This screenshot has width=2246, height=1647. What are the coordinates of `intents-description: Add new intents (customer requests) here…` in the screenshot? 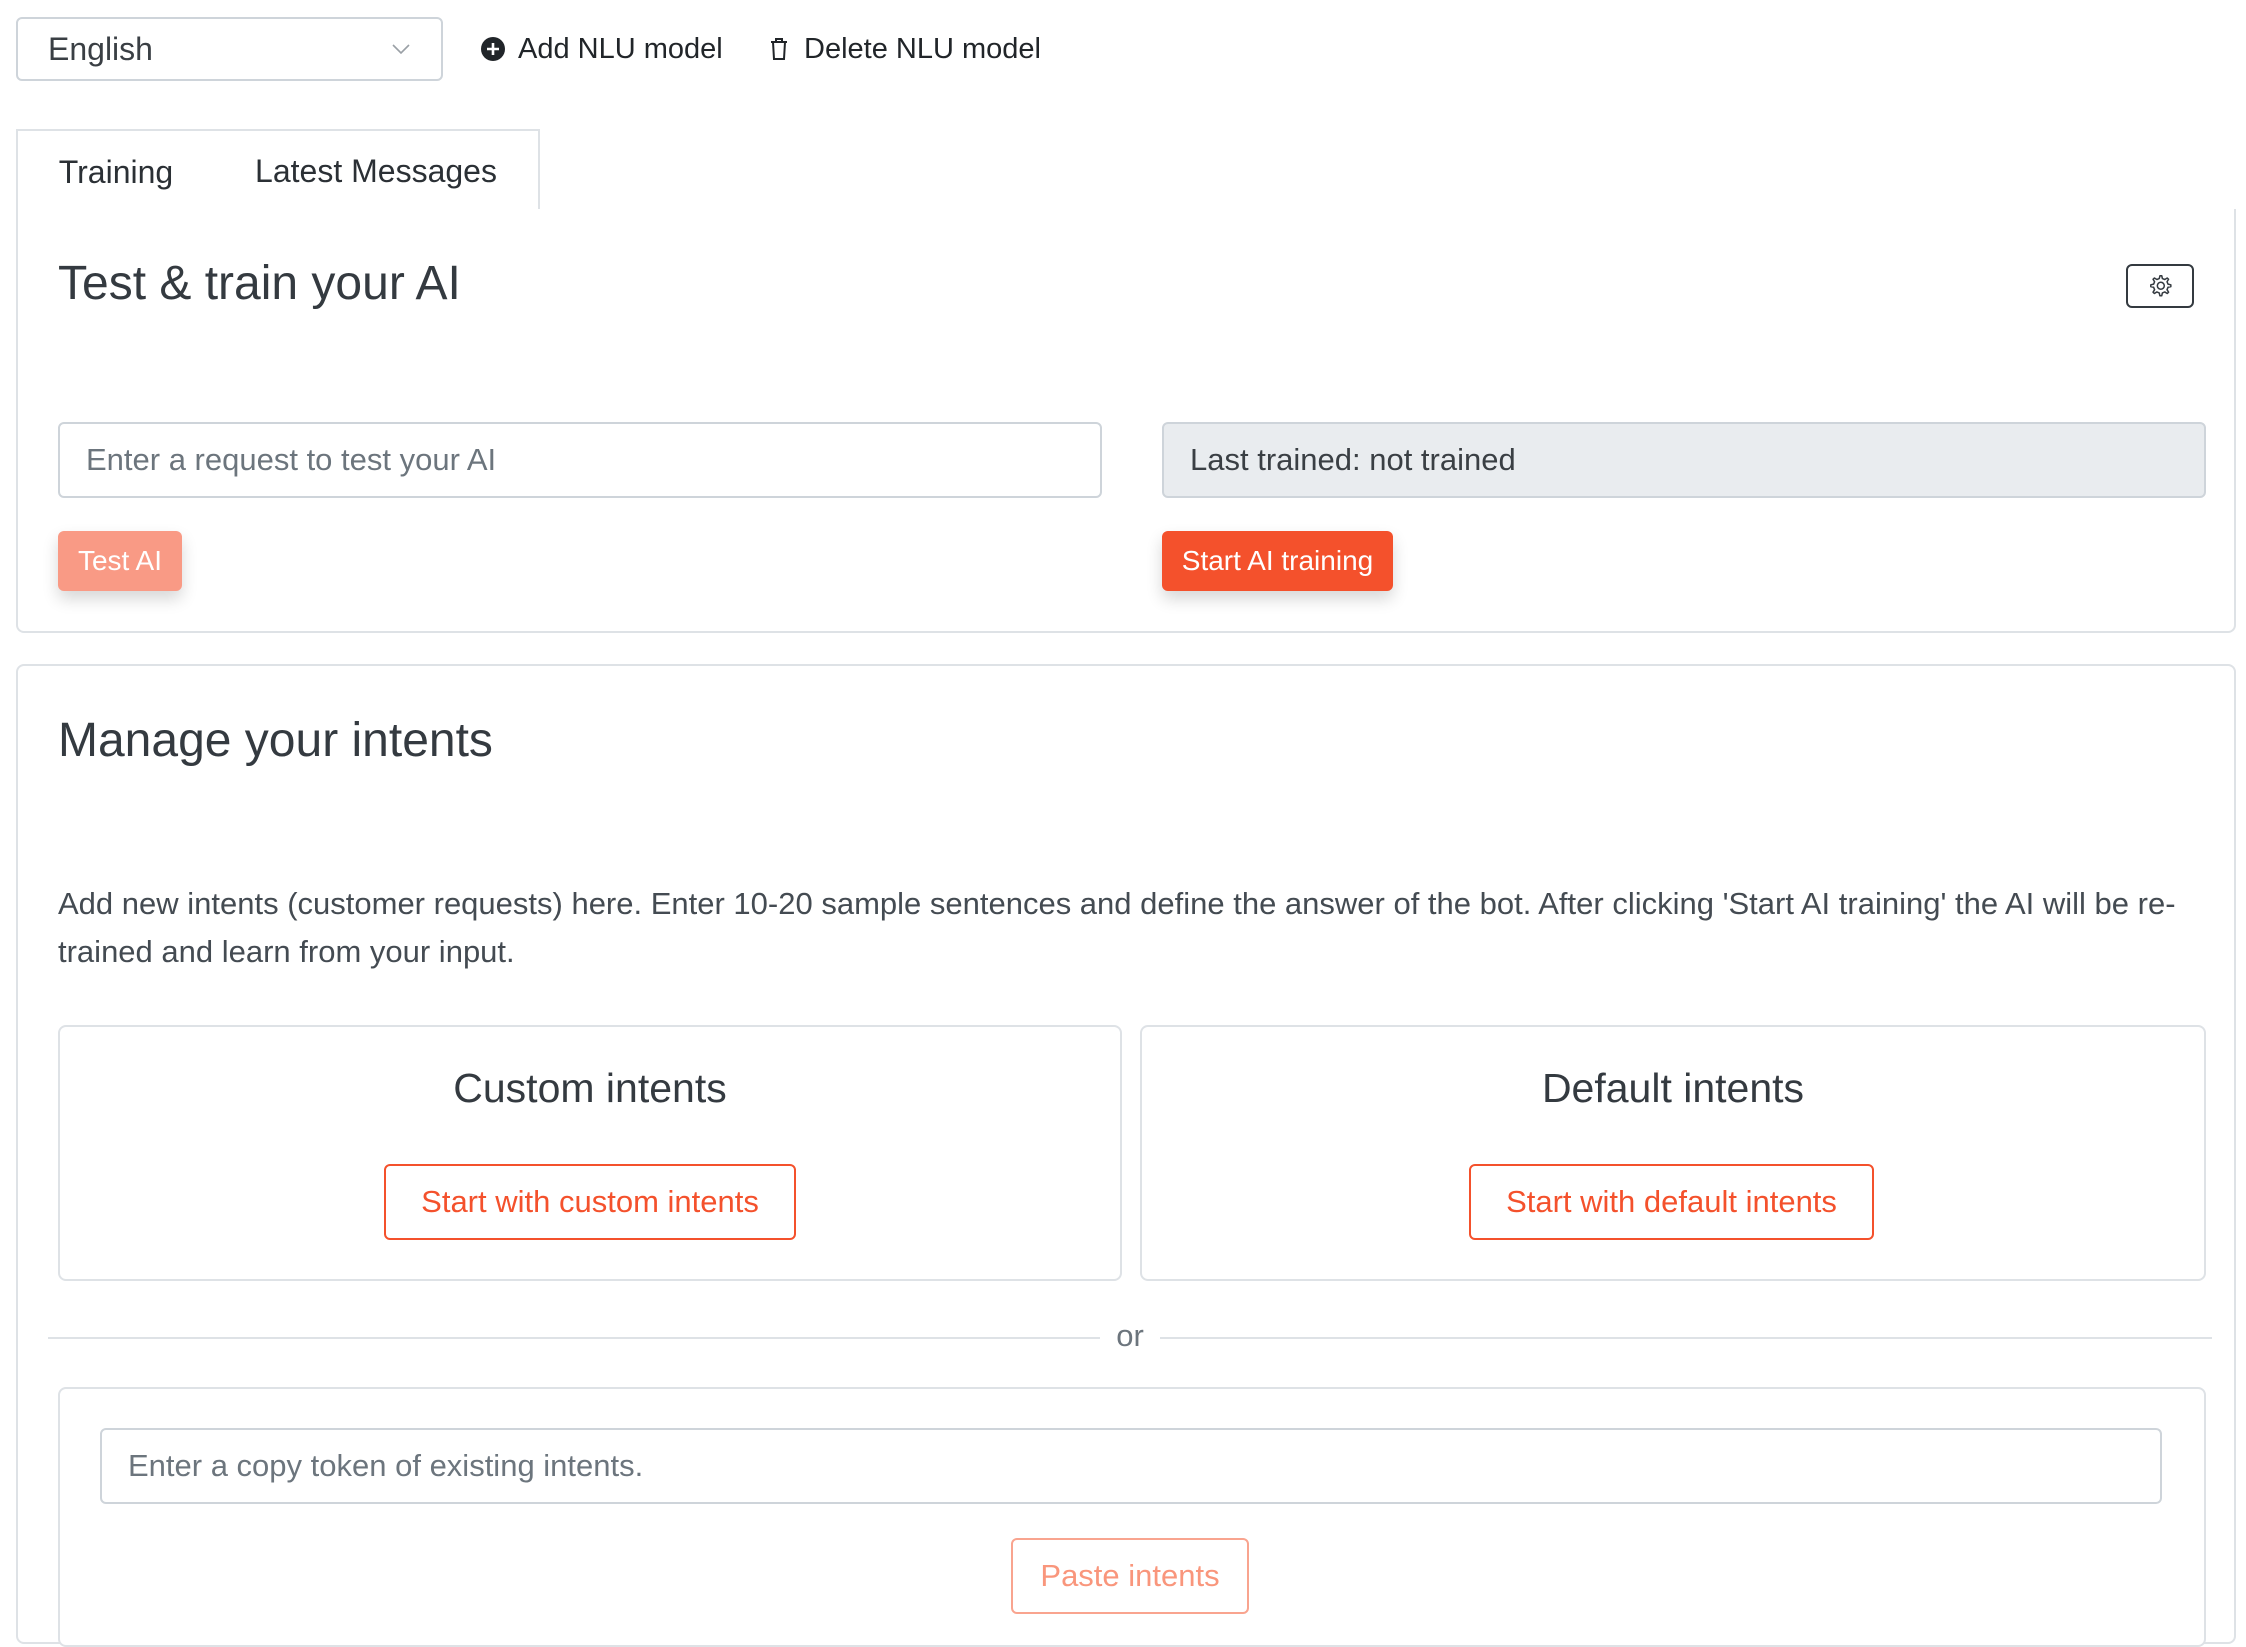 It's located at (1117, 927).